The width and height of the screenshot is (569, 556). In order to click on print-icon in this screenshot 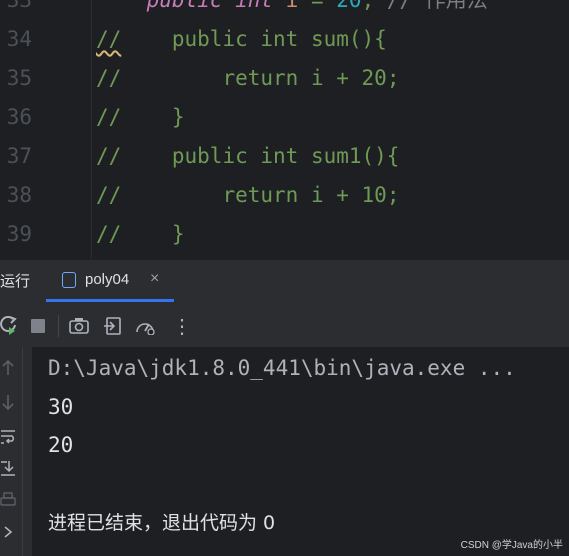, I will do `click(8, 502)`.